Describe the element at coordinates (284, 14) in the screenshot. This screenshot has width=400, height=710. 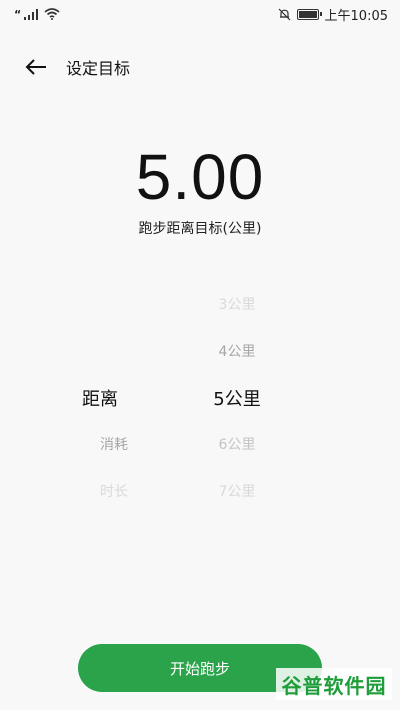
I see `mute-bell-icon` at that location.